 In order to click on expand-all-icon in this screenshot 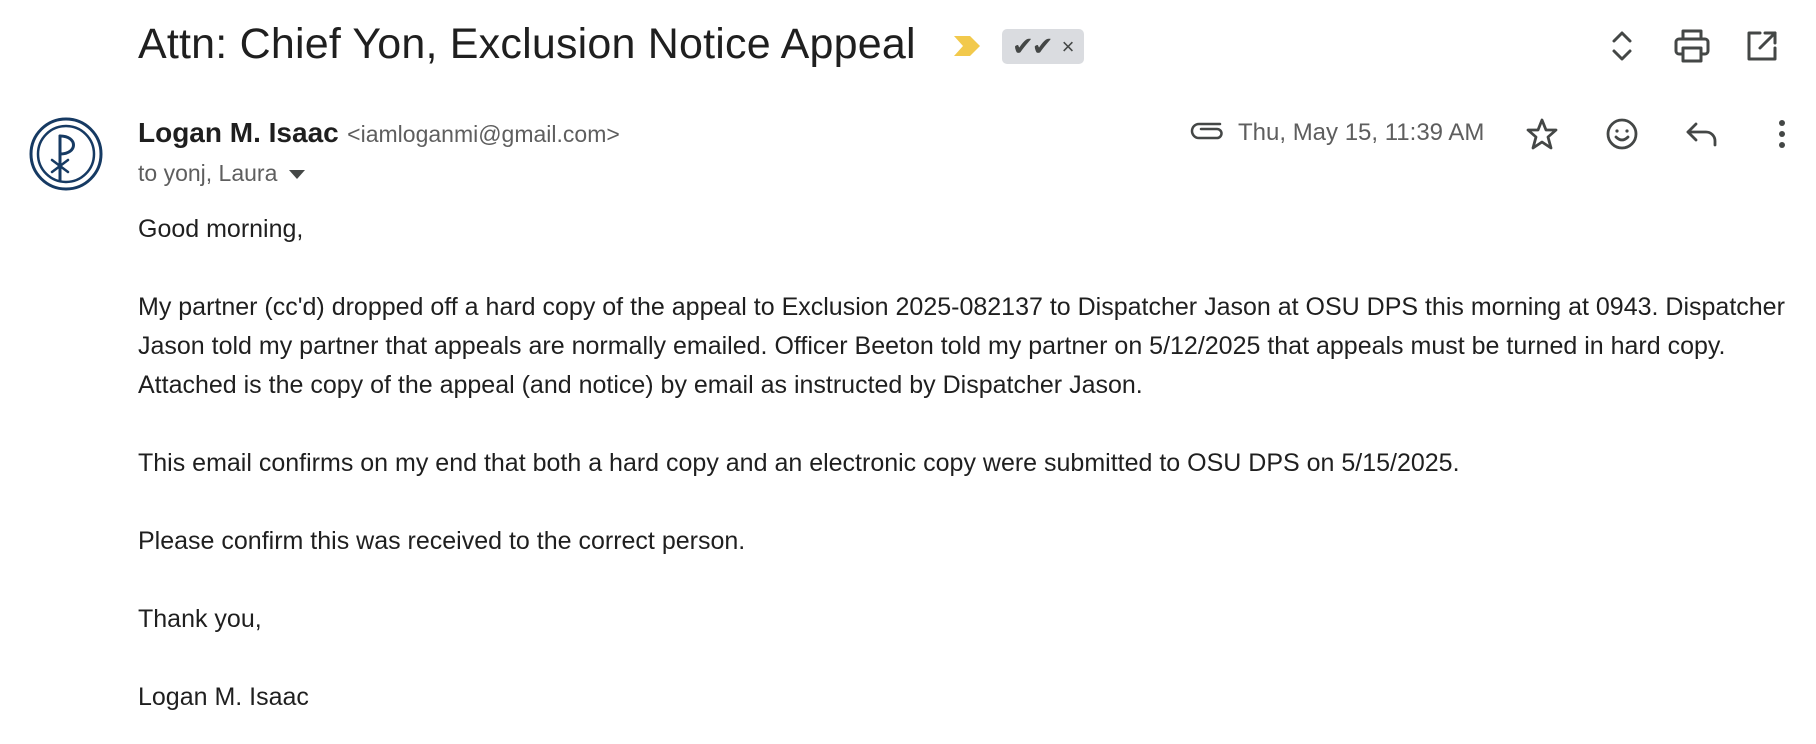, I will do `click(1622, 46)`.